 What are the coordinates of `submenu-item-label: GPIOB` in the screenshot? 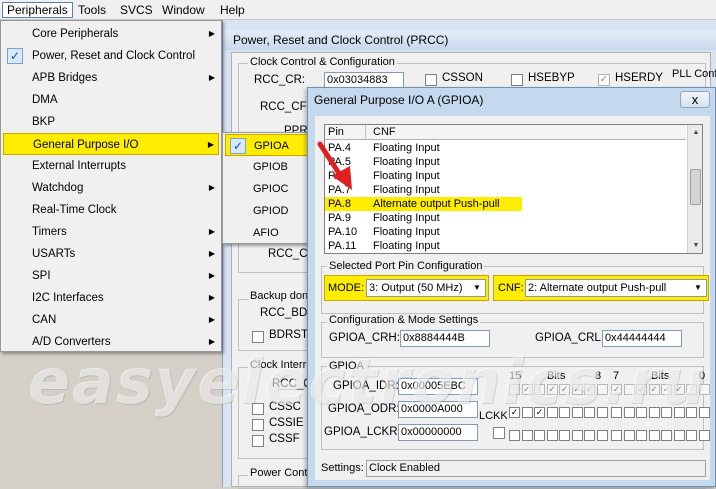 It's located at (270, 167).